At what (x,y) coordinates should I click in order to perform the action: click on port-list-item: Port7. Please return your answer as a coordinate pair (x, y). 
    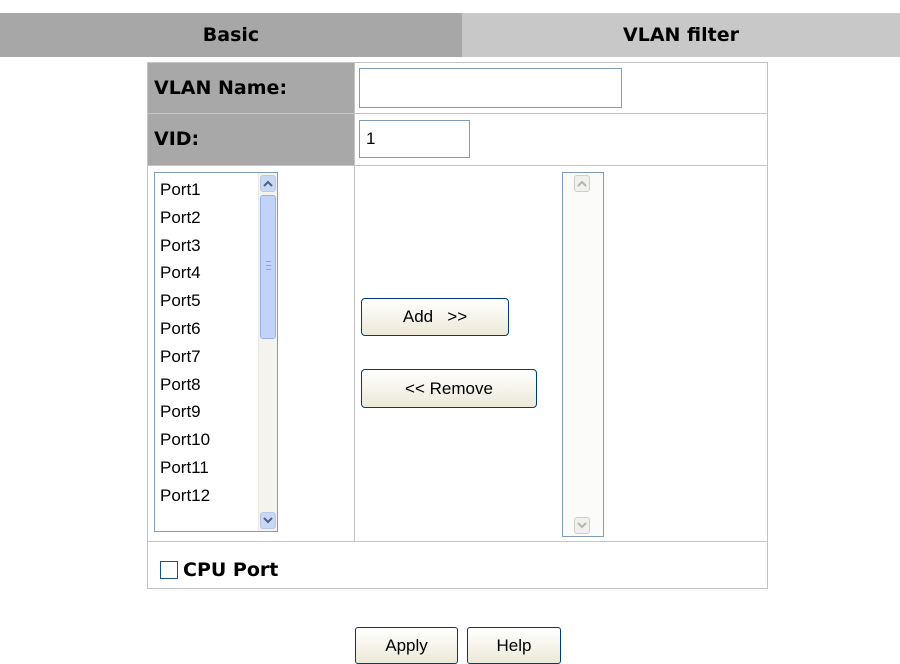
    Looking at the image, I should click on (185, 357).